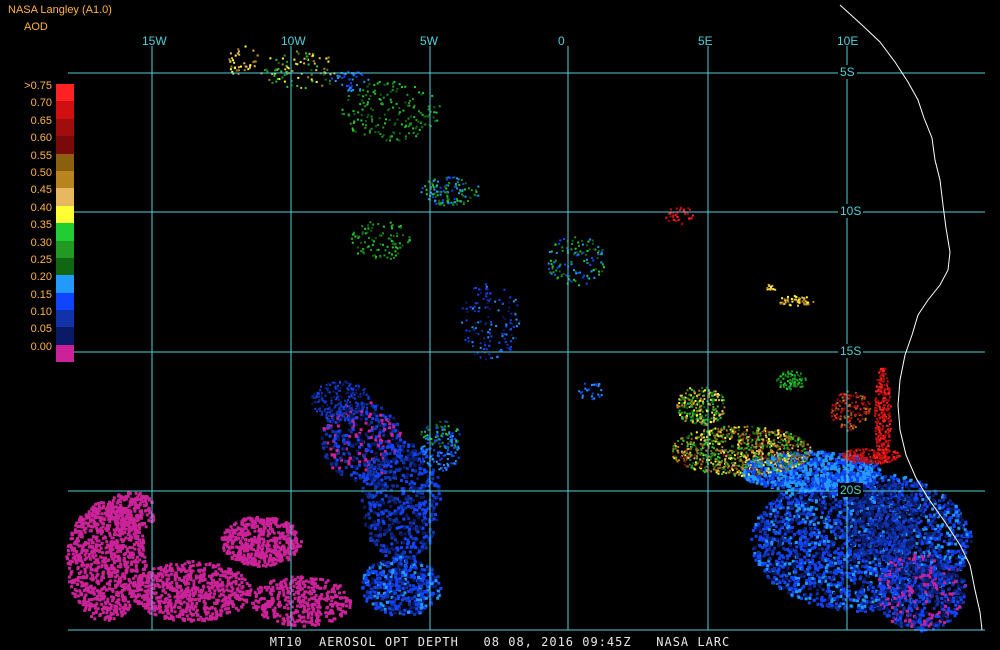 This screenshot has height=650, width=1000. I want to click on lon-label: 10E, so click(848, 41).